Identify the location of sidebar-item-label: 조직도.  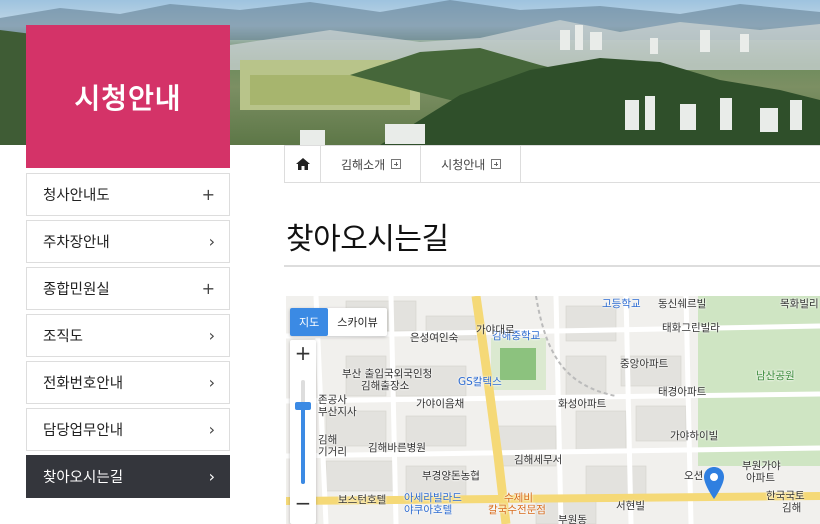
(63, 337).